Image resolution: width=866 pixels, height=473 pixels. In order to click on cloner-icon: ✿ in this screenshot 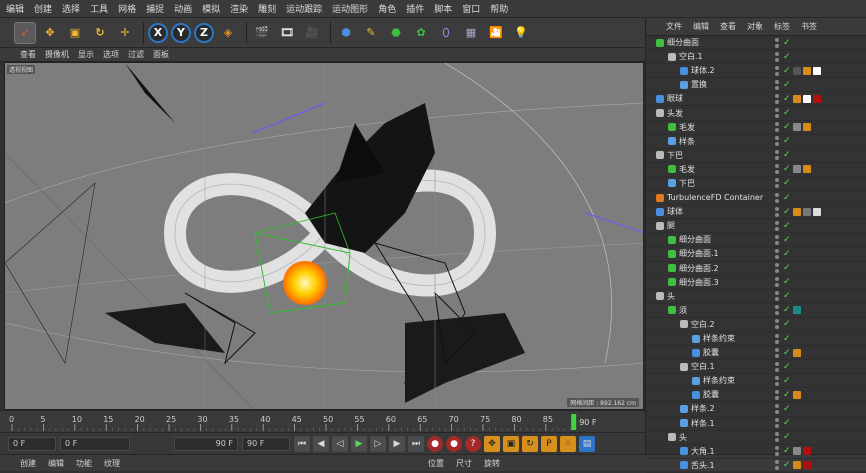, I will do `click(421, 33)`.